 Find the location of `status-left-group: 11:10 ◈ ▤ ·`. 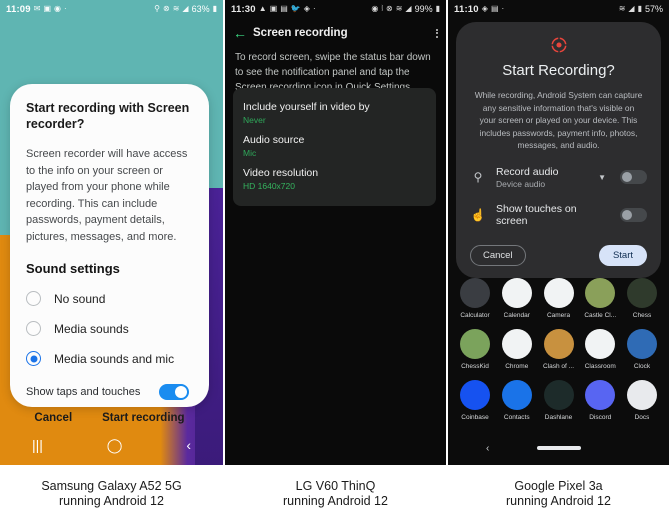

status-left-group: 11:10 ◈ ▤ · is located at coordinates (479, 9).